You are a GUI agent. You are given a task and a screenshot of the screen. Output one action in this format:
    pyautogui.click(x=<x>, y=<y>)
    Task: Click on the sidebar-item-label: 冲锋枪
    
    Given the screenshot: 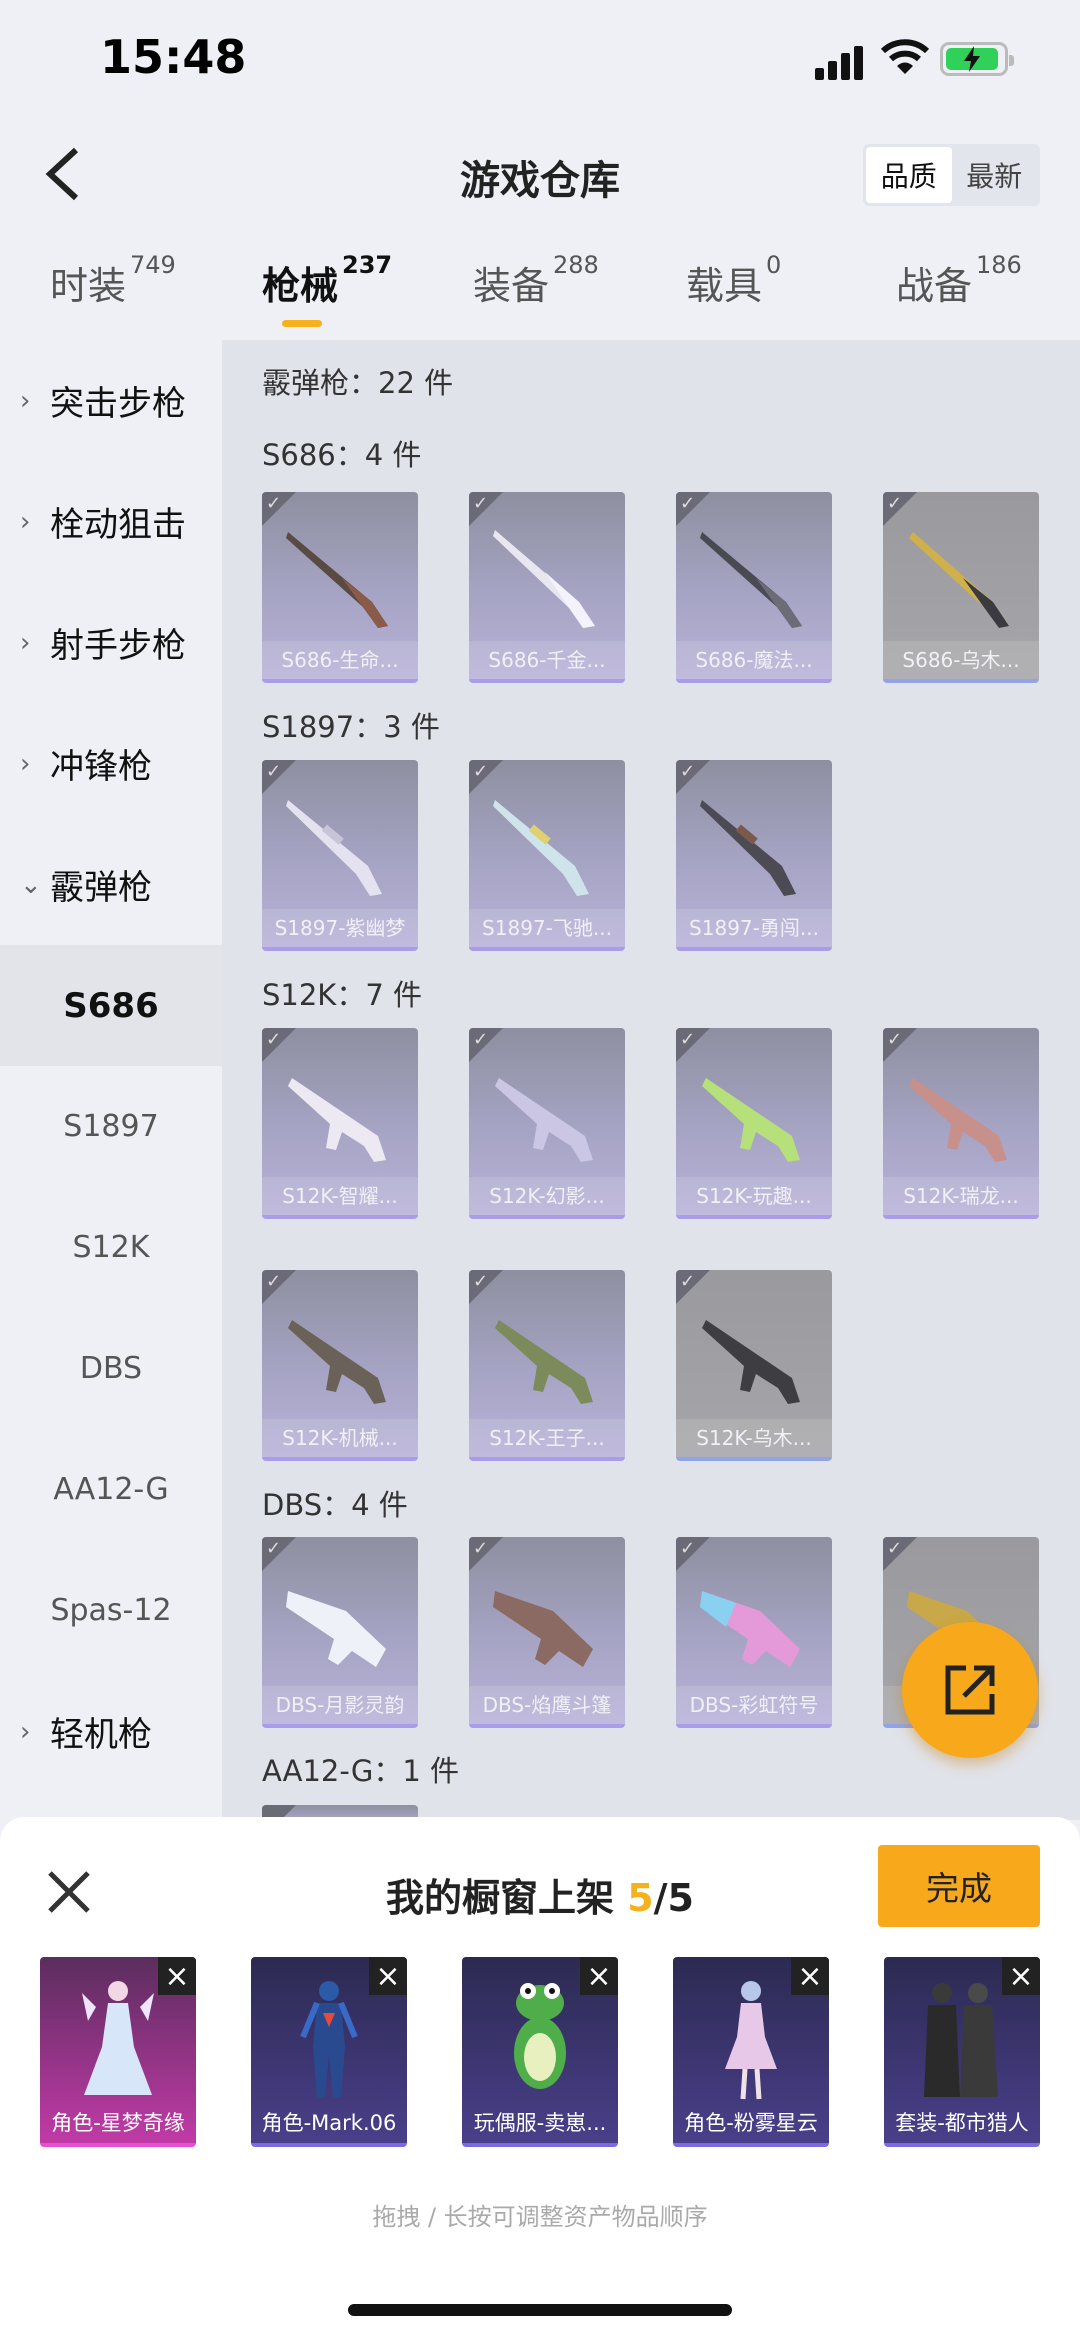 What is the action you would take?
    pyautogui.click(x=101, y=767)
    